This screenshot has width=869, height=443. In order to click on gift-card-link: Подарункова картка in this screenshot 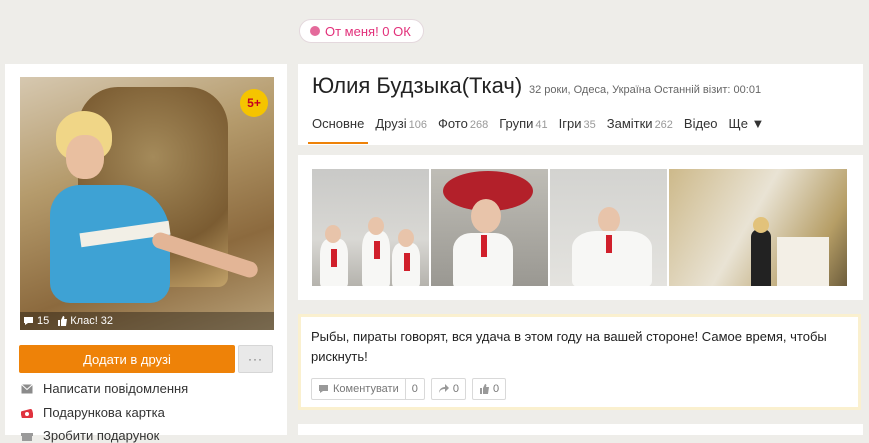, I will do `click(93, 412)`.